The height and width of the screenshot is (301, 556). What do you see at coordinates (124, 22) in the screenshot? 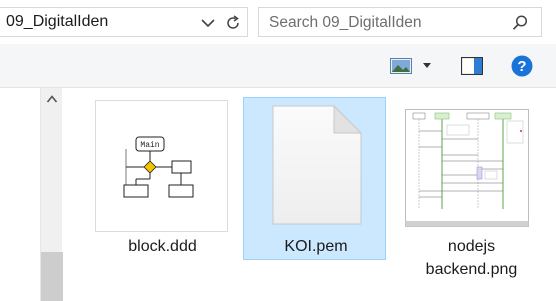
I see `address-bar: 09_DigitalIden` at bounding box center [124, 22].